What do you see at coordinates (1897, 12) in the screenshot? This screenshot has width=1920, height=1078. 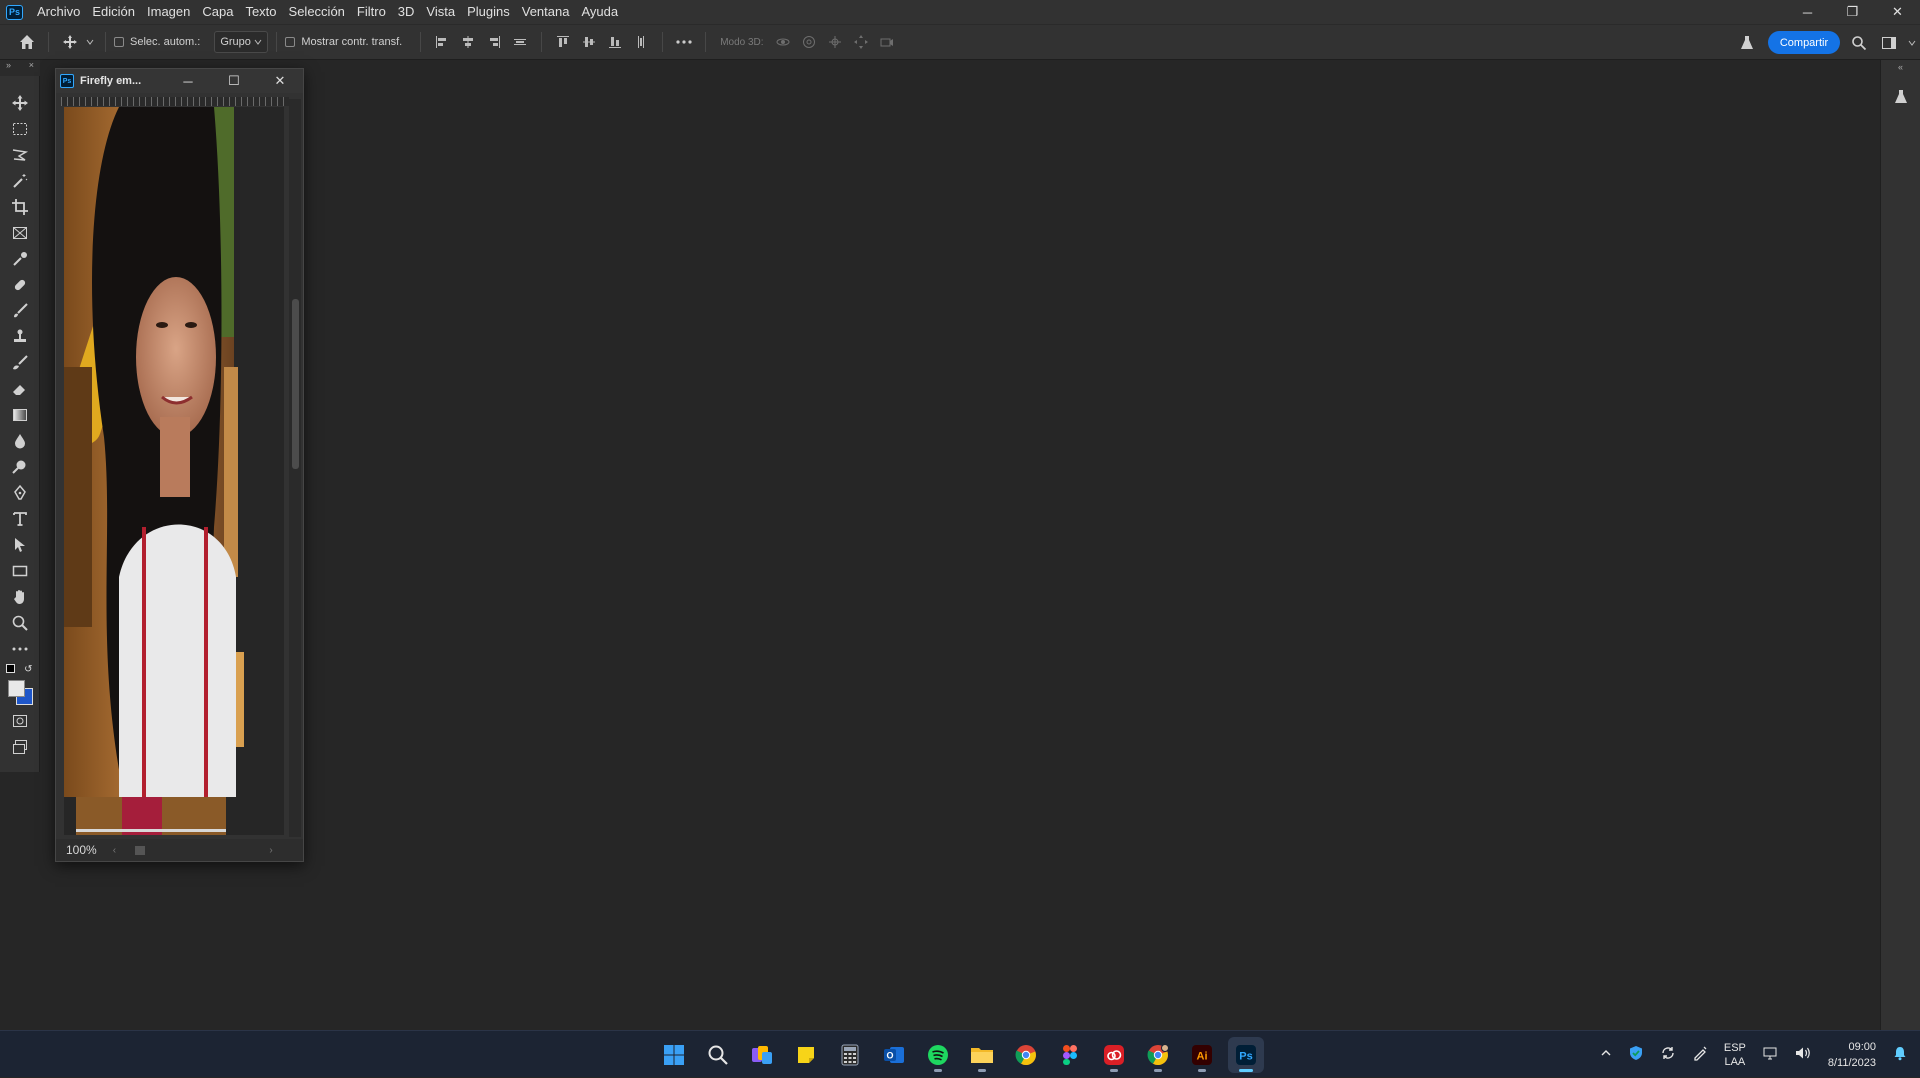 I see `close-button: ✕` at bounding box center [1897, 12].